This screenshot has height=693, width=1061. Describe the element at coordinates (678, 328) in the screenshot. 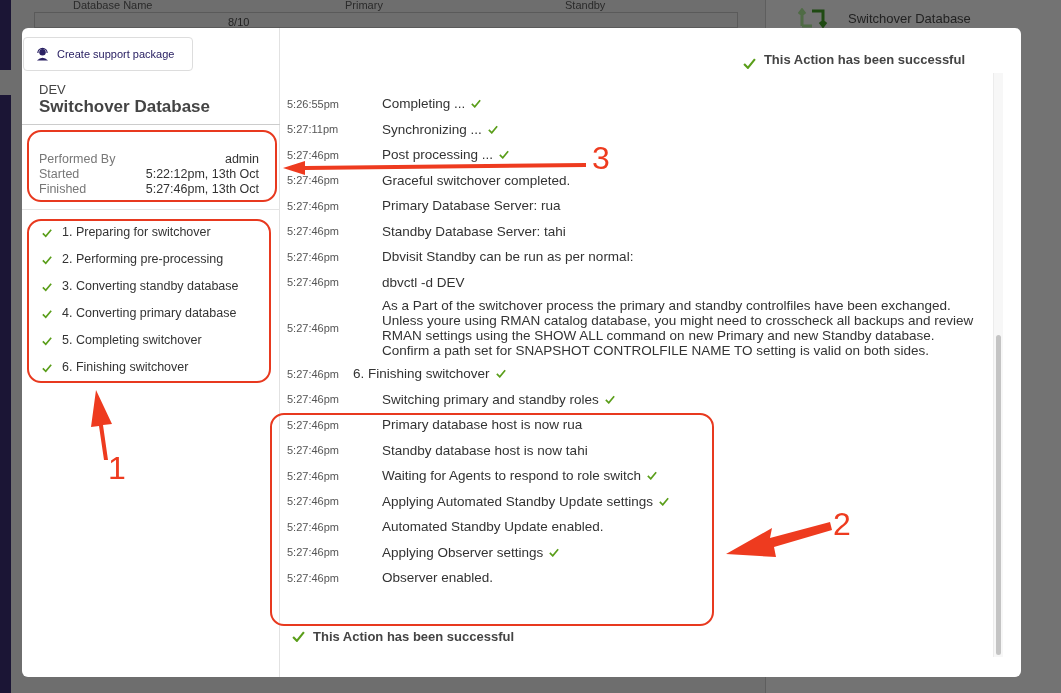

I see `log-message: As a Part of the switchover process the primary and standby controlfiles have been exchanged. Unless youre using RMAN catalog database, you might need to crosscheck all backups and review RMAN settings using the SHOW ALL command on new Primary and new Standby database. Confirm a path set for SNAPSHOT CONTROLFILE NAME TO setting is valid on both sides.` at that location.